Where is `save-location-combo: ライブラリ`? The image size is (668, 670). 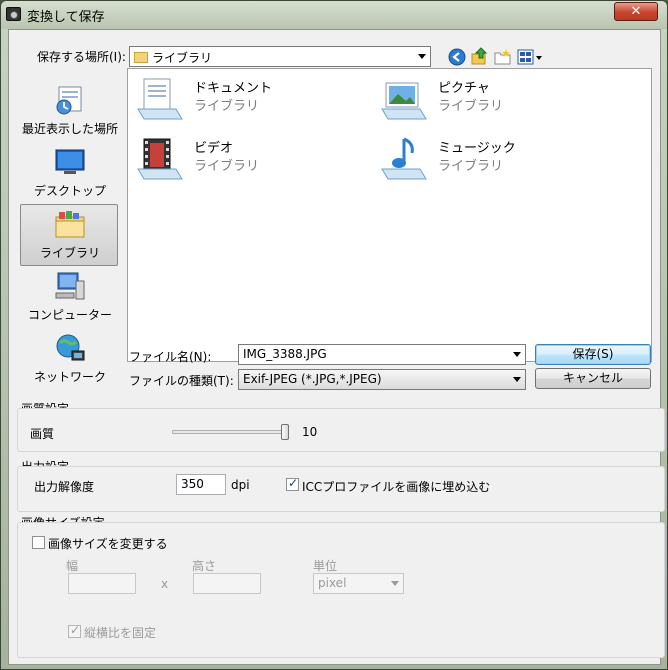
save-location-combo: ライブラリ is located at coordinates (280, 56).